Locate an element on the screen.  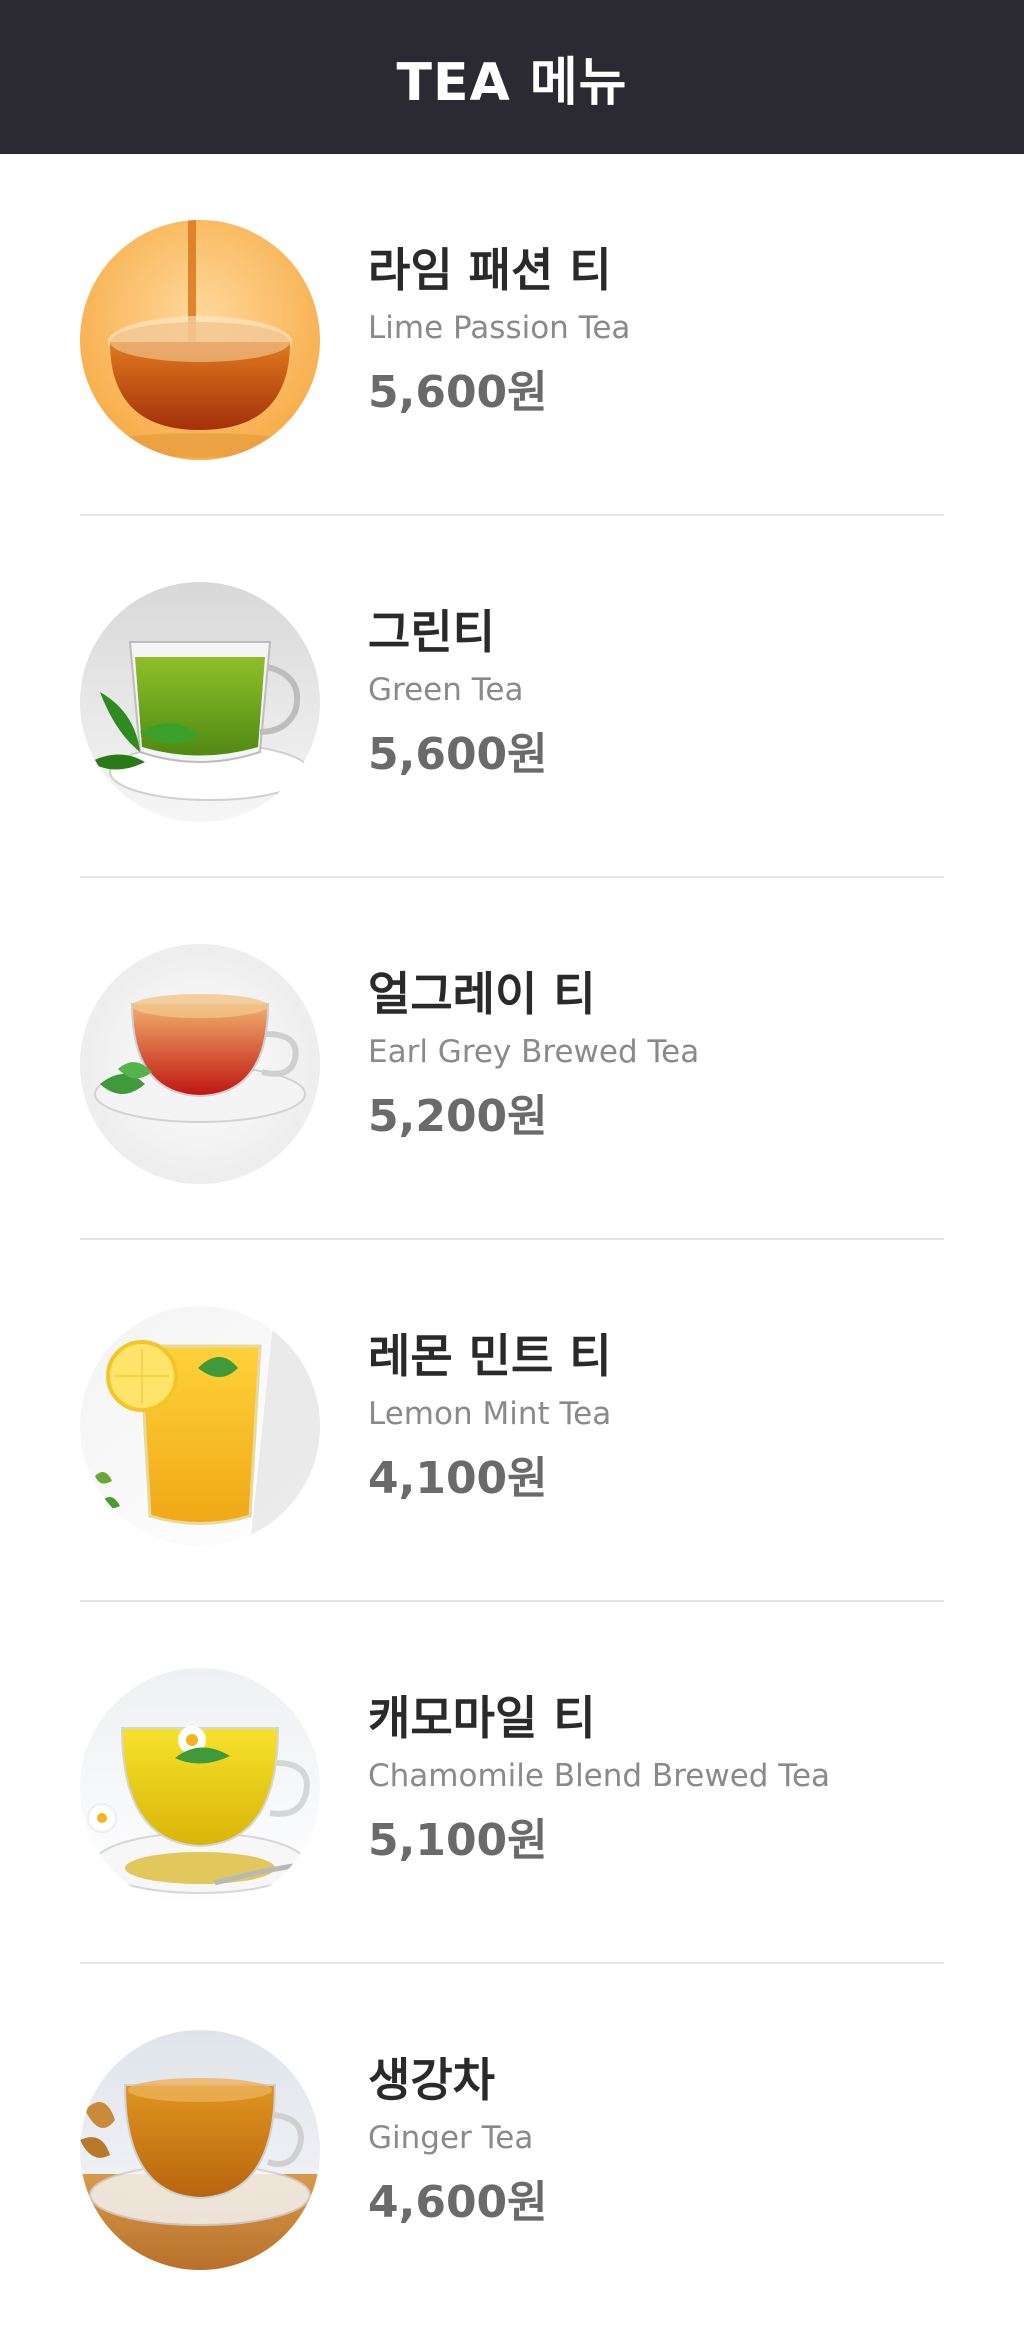
tea-name: 그린티 is located at coordinates (431, 632).